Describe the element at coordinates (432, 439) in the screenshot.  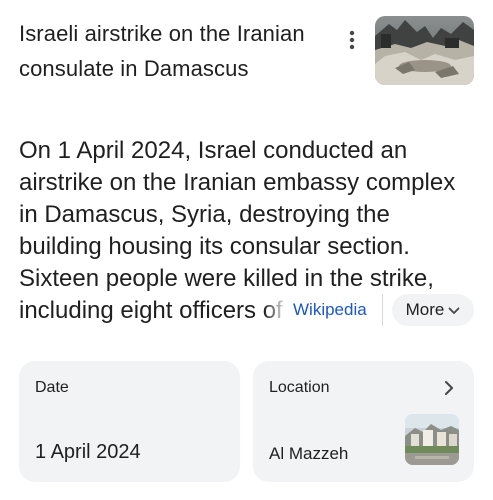
I see `location-photo` at that location.